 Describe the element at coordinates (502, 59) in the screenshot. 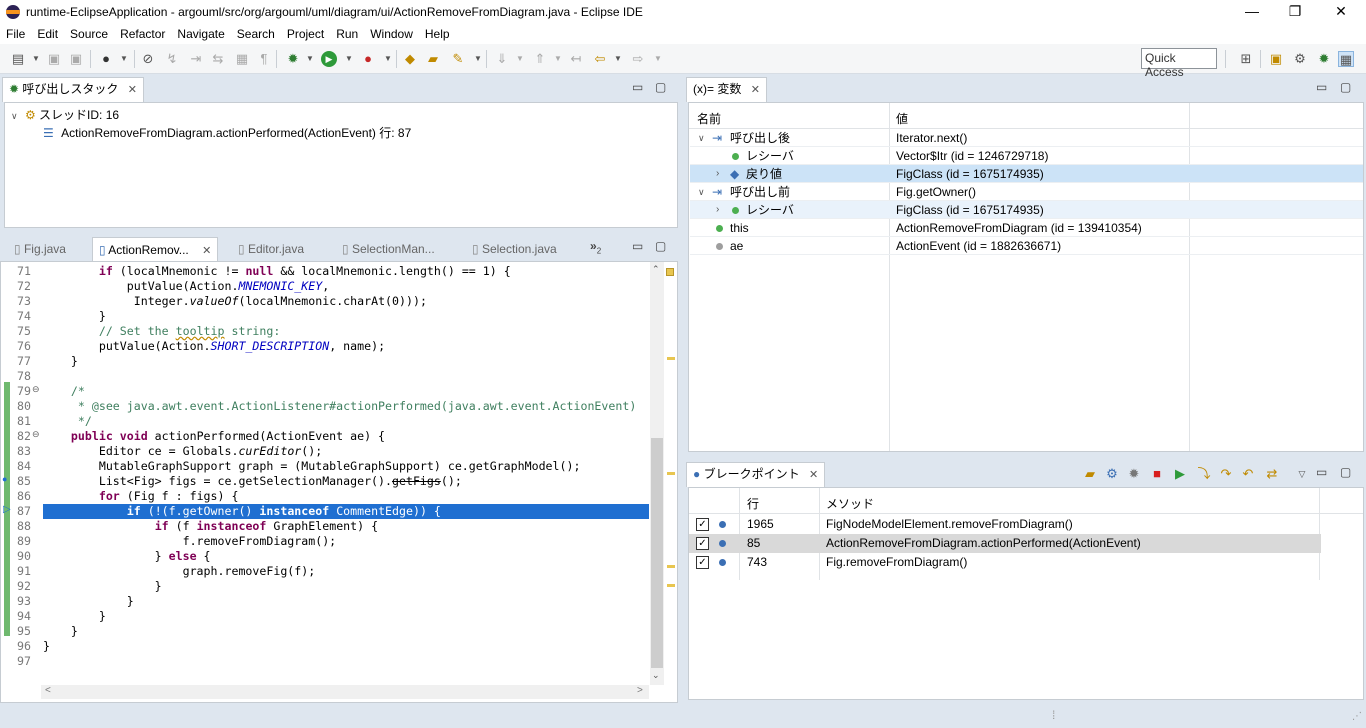

I see `next-annotation-icon: ⇓` at that location.